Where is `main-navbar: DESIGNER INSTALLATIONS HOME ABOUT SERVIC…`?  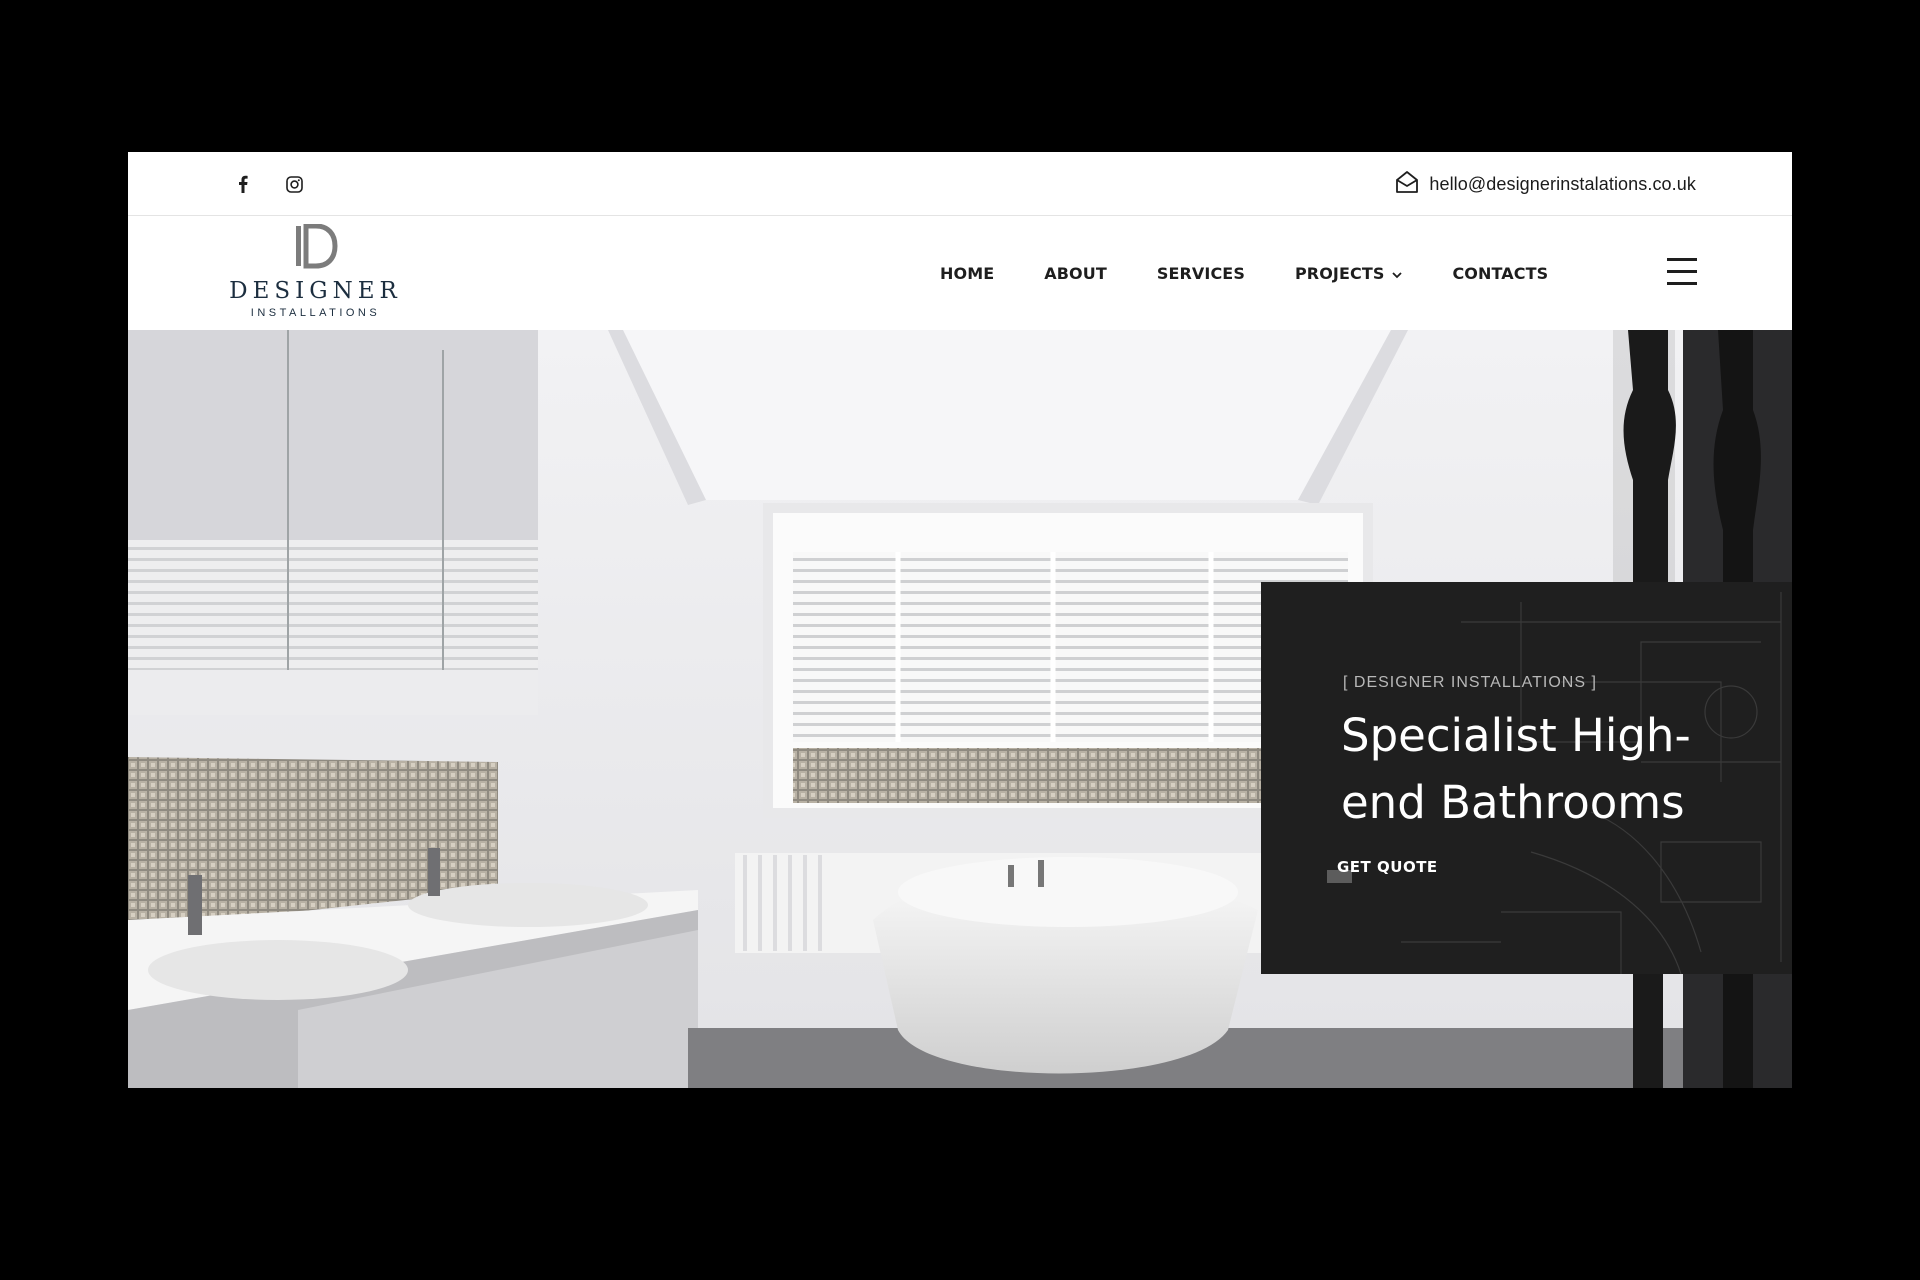 main-navbar: DESIGNER INSTALLATIONS HOME ABOUT SERVIC… is located at coordinates (960, 273).